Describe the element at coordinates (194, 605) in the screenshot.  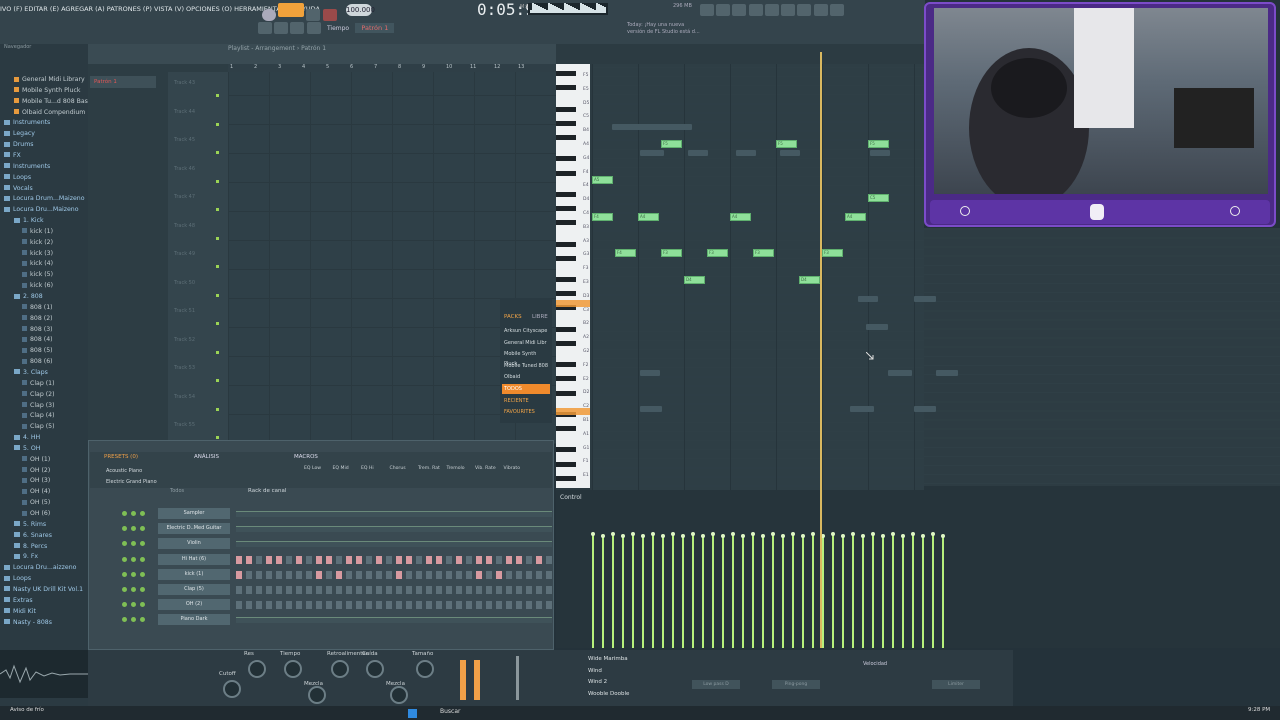
I see `channel-name-button: OH (2)` at that location.